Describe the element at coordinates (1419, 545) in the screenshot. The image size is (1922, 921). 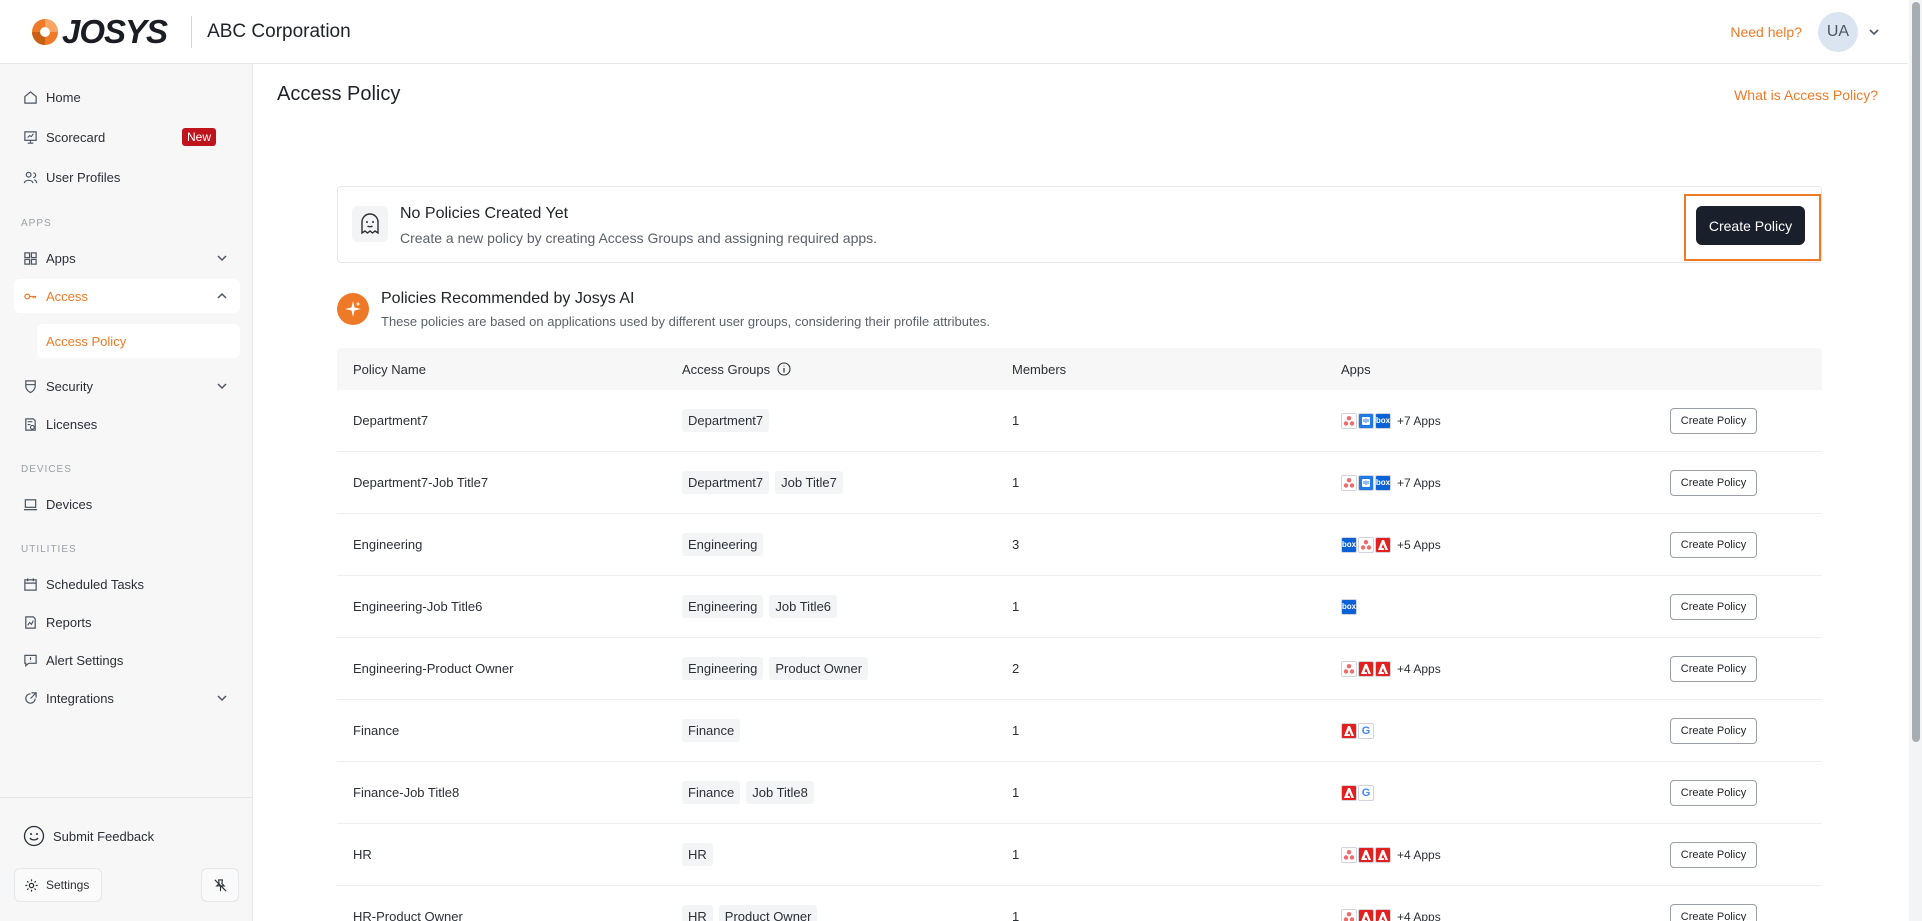
I see `more-apps-count: +5 Apps` at that location.